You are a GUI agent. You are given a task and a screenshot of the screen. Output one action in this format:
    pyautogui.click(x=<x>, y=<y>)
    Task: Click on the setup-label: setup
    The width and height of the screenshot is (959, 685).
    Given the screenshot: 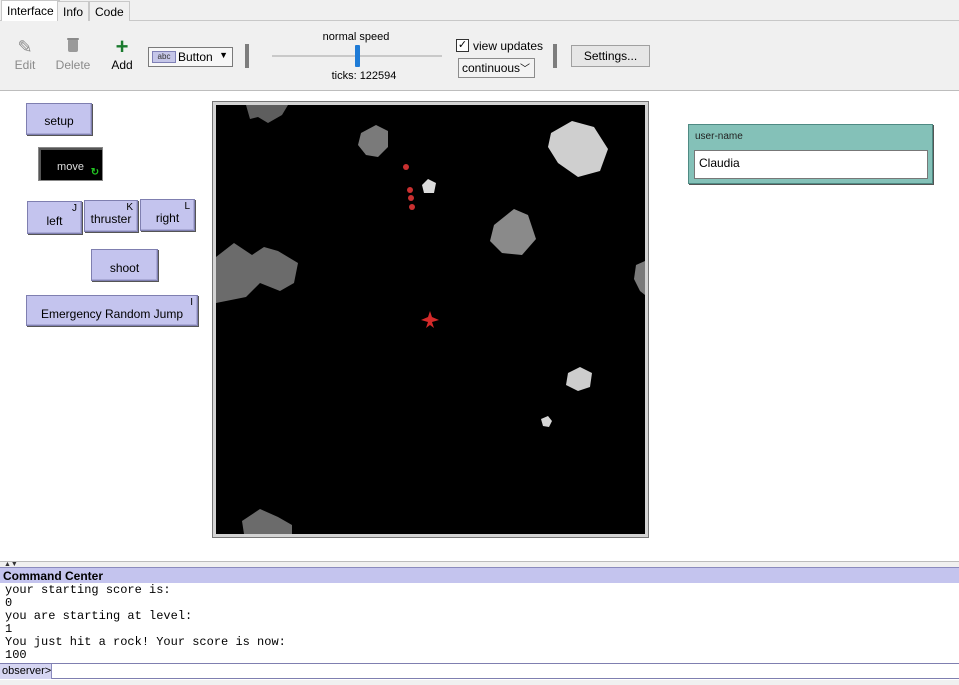 What is the action you would take?
    pyautogui.click(x=59, y=121)
    